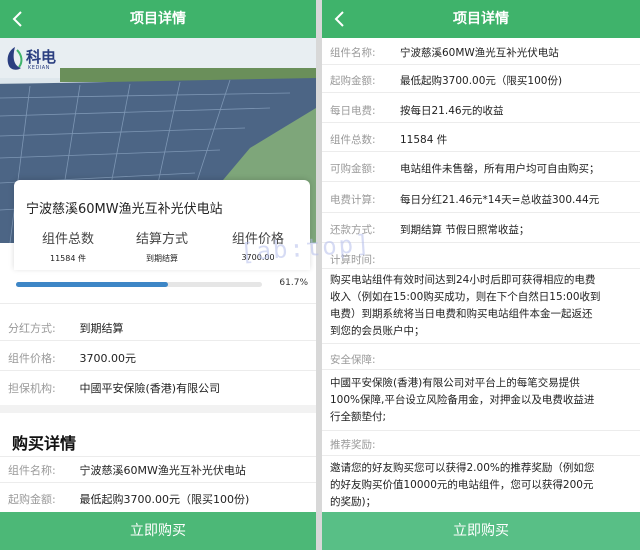 Image resolution: width=640 pixels, height=550 pixels. What do you see at coordinates (353, 81) in the screenshot?
I see `detail-key: 起购金额:` at bounding box center [353, 81].